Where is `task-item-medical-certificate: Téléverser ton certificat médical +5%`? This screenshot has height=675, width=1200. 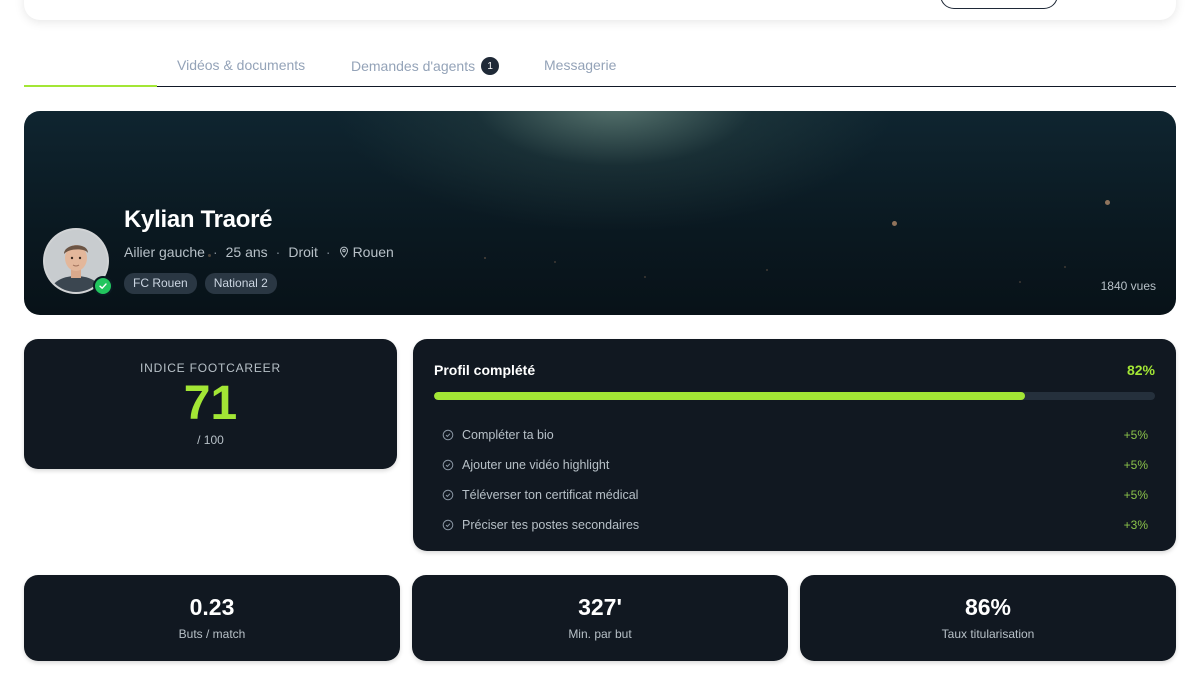 task-item-medical-certificate: Téléverser ton certificat médical +5% is located at coordinates (795, 495).